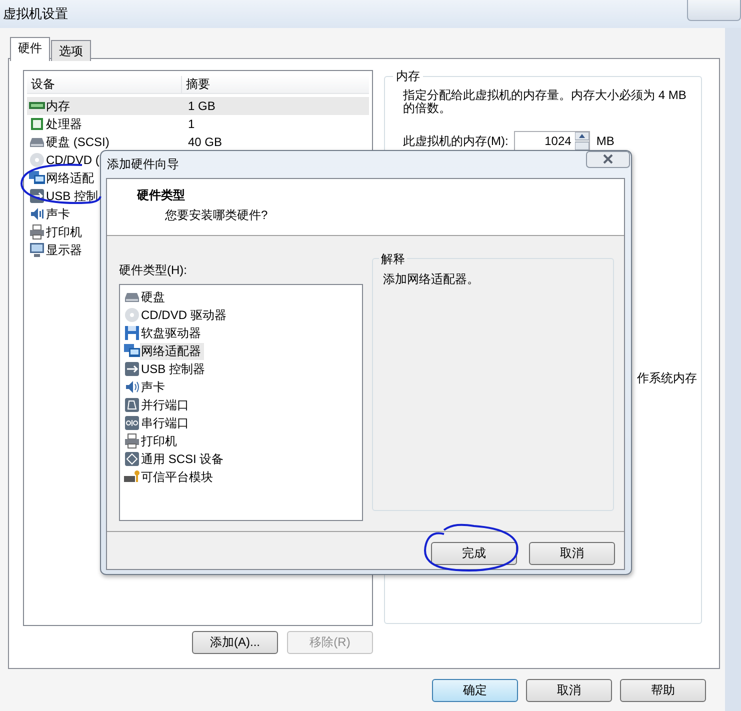 This screenshot has height=711, width=741. I want to click on device-summary: 1, so click(191, 124).